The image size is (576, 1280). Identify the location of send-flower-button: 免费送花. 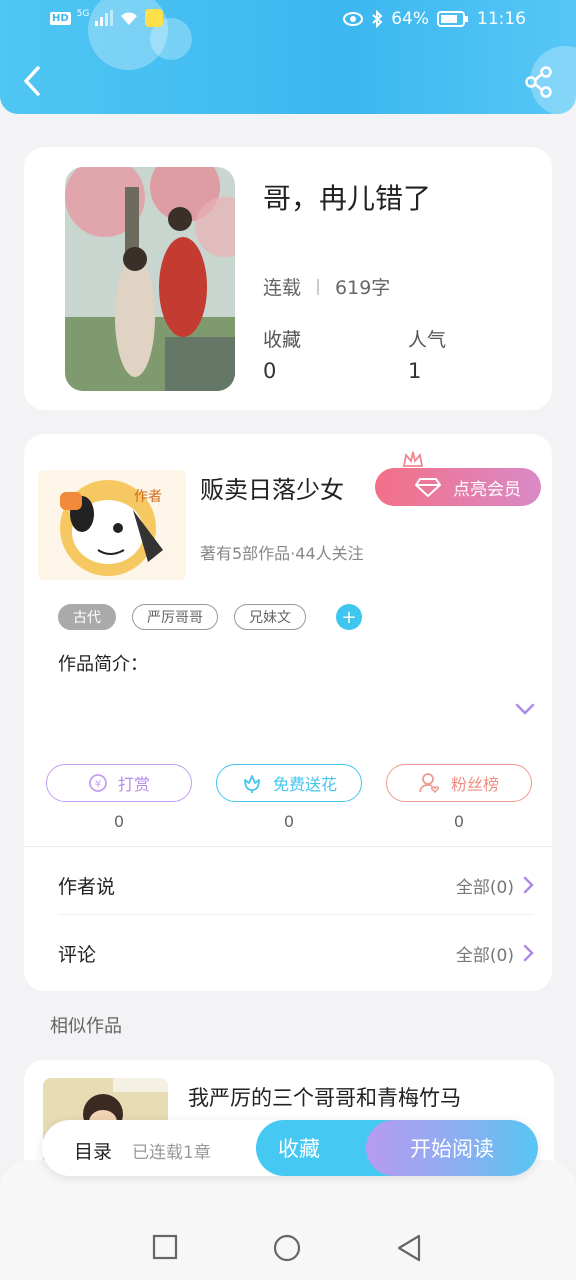
(289, 783).